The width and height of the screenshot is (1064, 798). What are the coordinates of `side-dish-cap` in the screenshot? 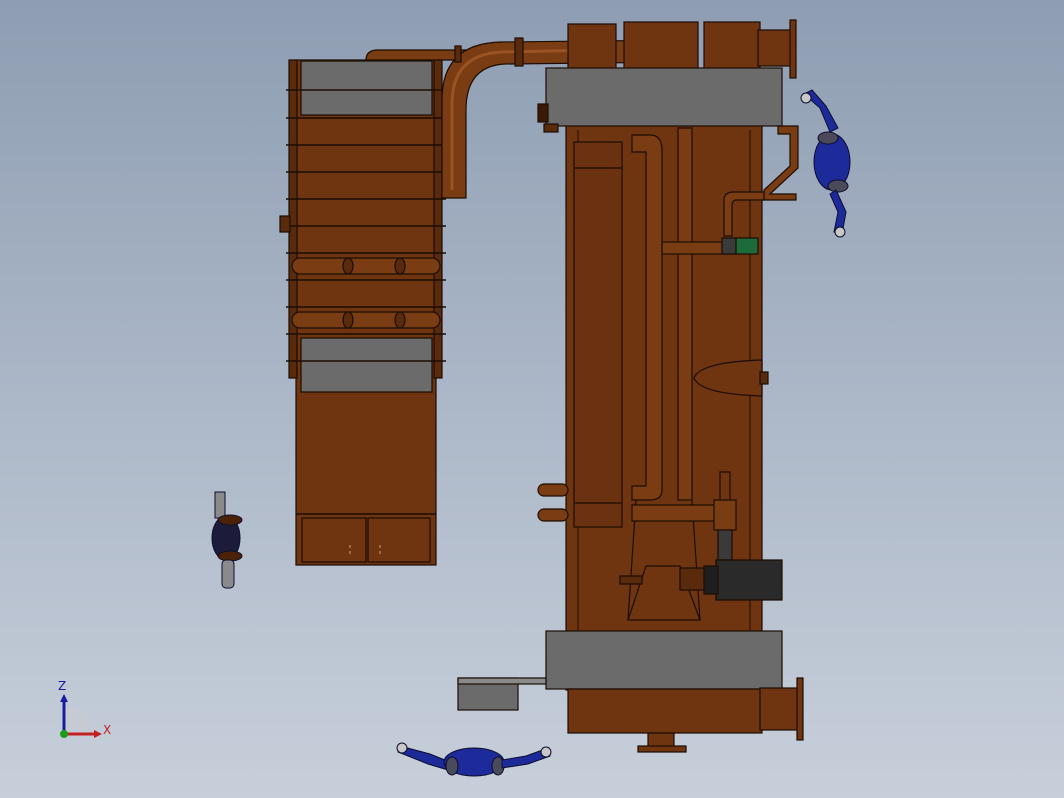 It's located at (764, 378).